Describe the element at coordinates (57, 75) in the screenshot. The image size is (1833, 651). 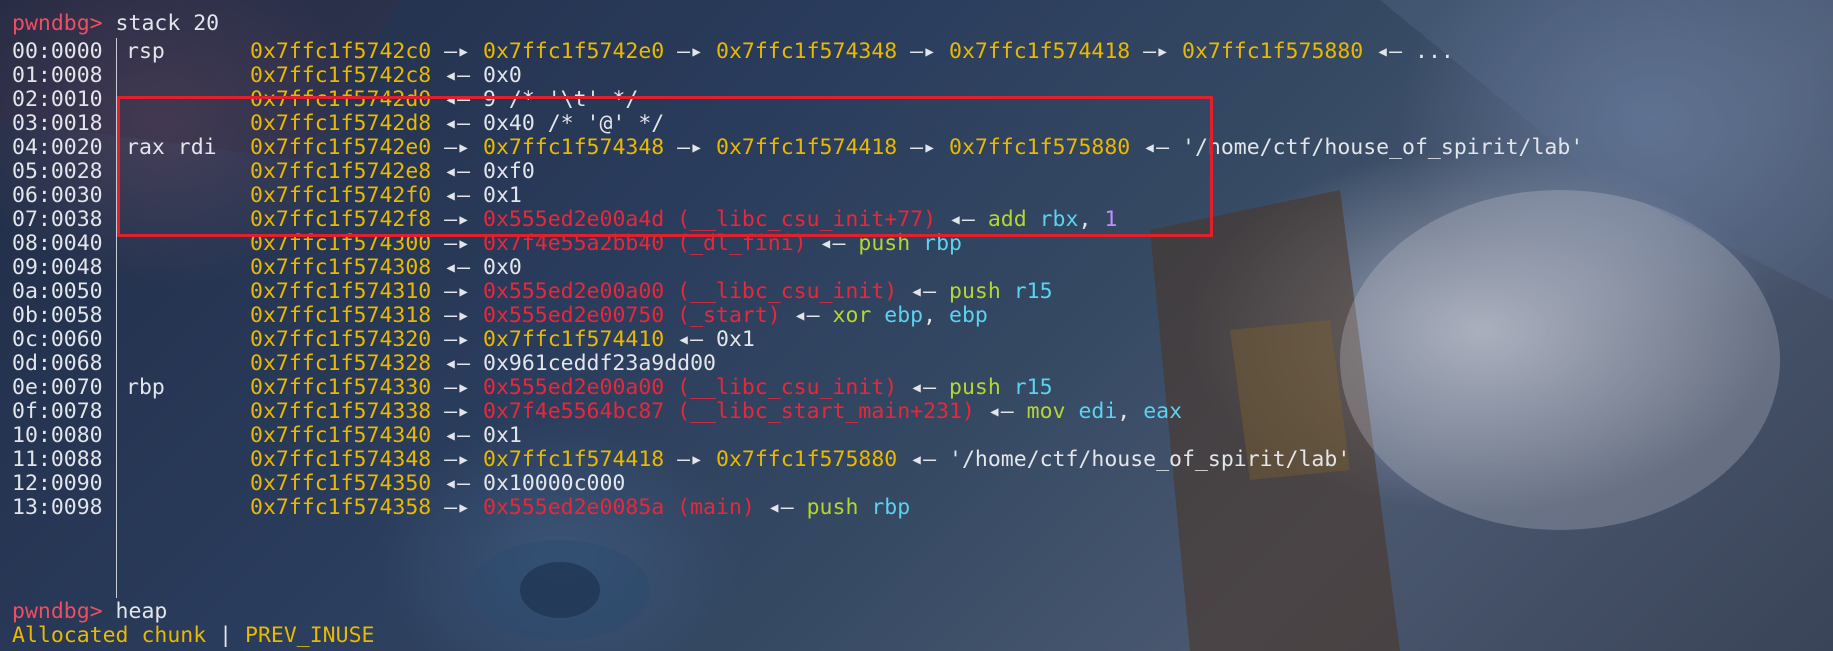
I see `stack-offset: 01:0008` at that location.